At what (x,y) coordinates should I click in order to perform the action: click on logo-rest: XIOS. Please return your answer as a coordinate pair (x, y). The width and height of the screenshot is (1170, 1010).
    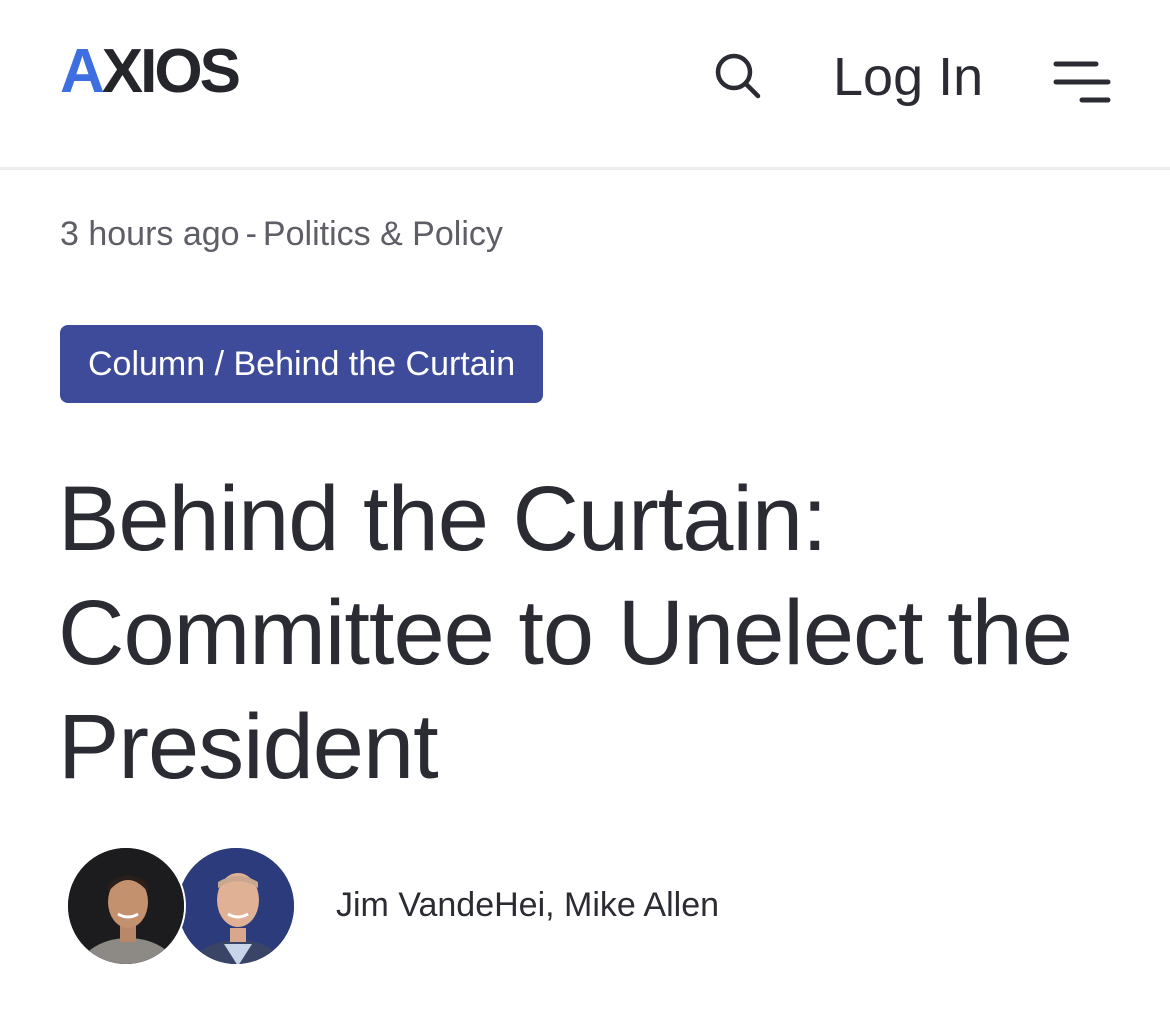
    Looking at the image, I should click on (171, 71).